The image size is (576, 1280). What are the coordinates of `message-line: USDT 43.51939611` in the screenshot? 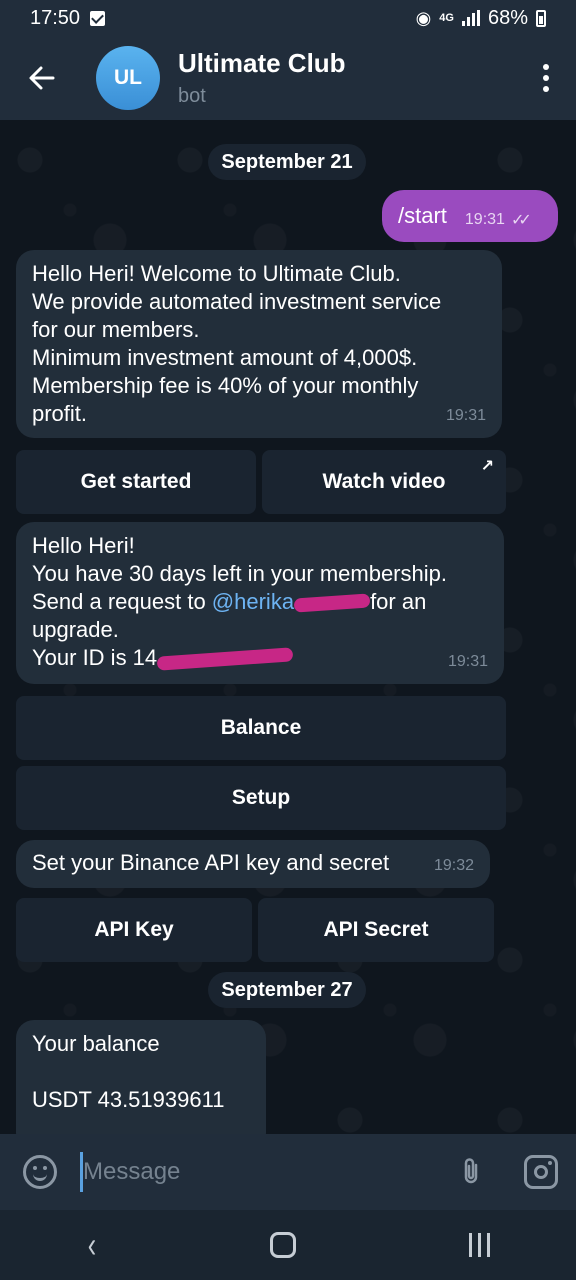 It's located at (128, 1099).